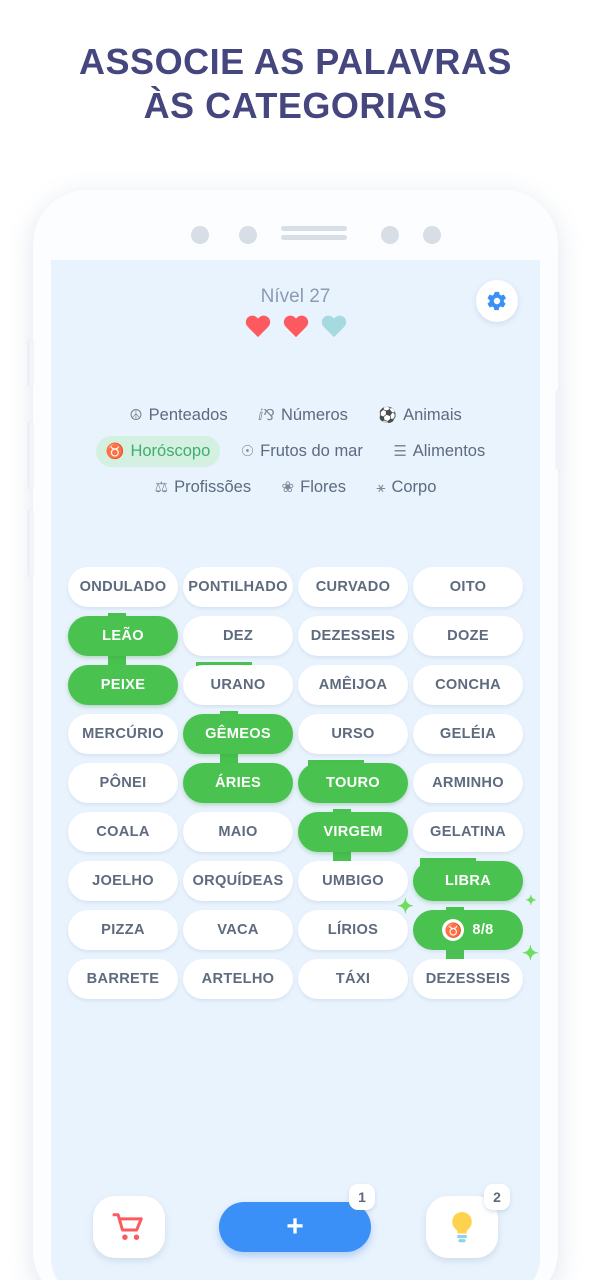  What do you see at coordinates (414, 487) in the screenshot?
I see `category-label: Corpo` at bounding box center [414, 487].